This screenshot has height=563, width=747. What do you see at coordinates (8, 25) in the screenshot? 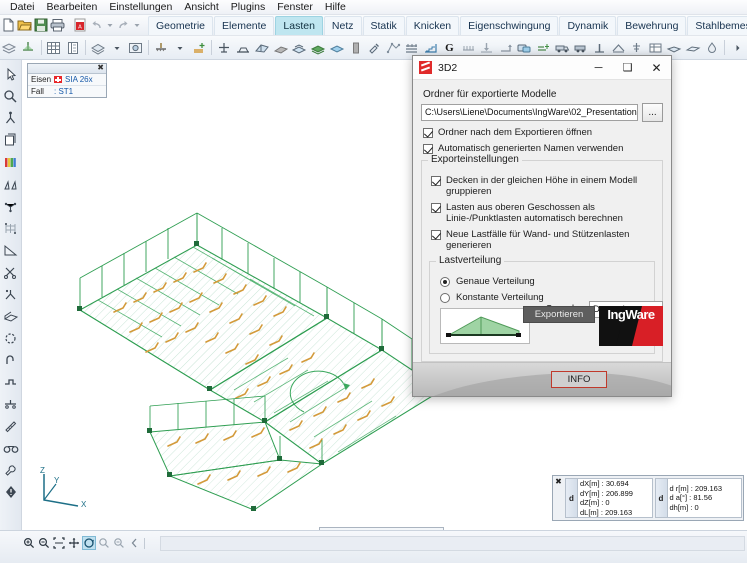
I see `new-file-icon` at bounding box center [8, 25].